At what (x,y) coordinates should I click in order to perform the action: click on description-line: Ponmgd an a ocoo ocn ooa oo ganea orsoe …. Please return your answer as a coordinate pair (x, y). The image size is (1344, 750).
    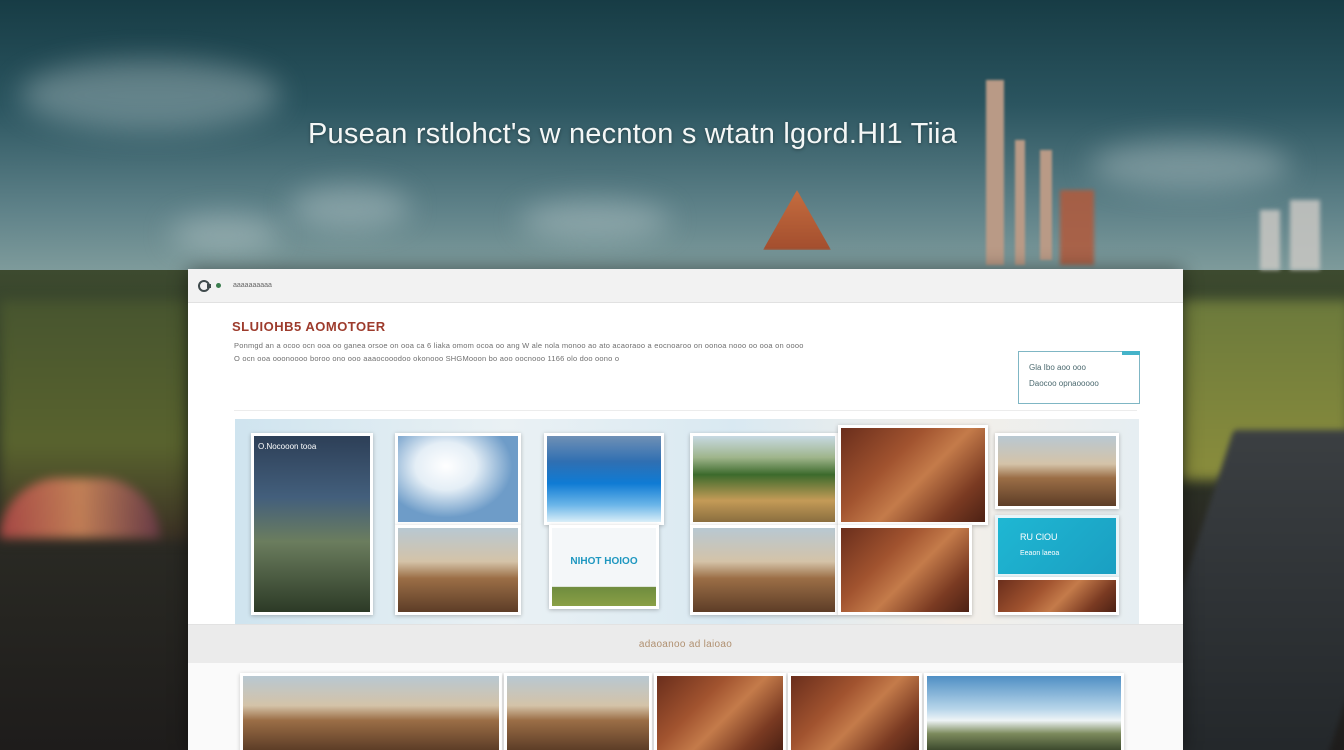
    Looking at the image, I should click on (519, 345).